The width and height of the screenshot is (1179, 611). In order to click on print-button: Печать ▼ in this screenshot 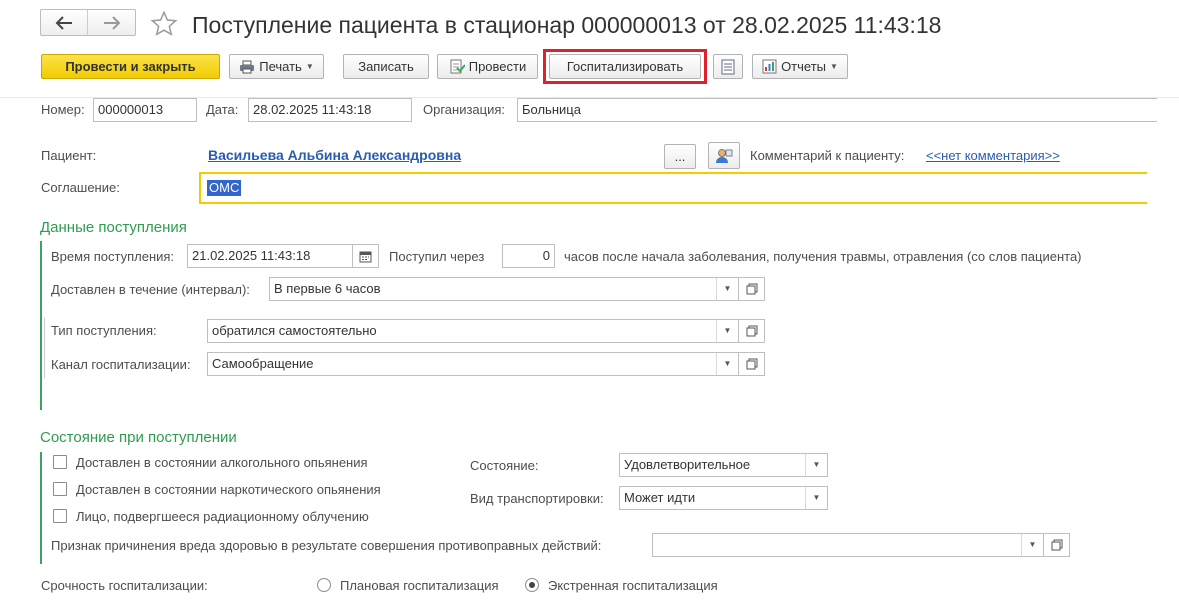, I will do `click(276, 66)`.